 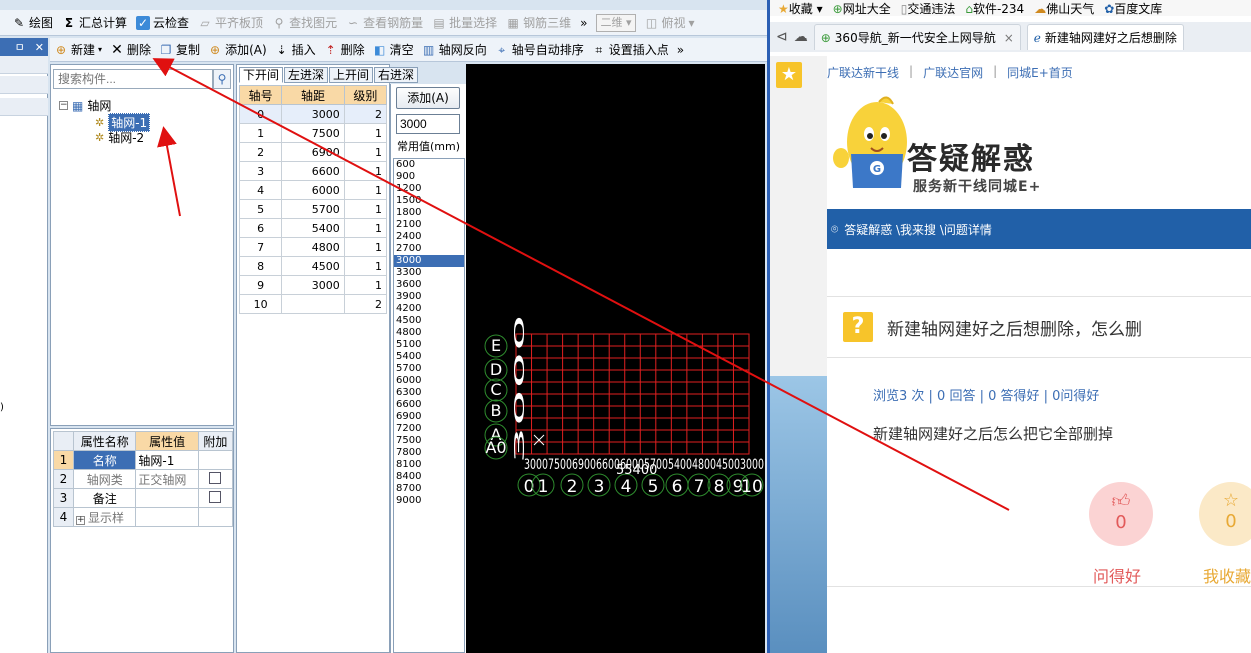 I want to click on prop-value-cell, so click(x=167, y=517).